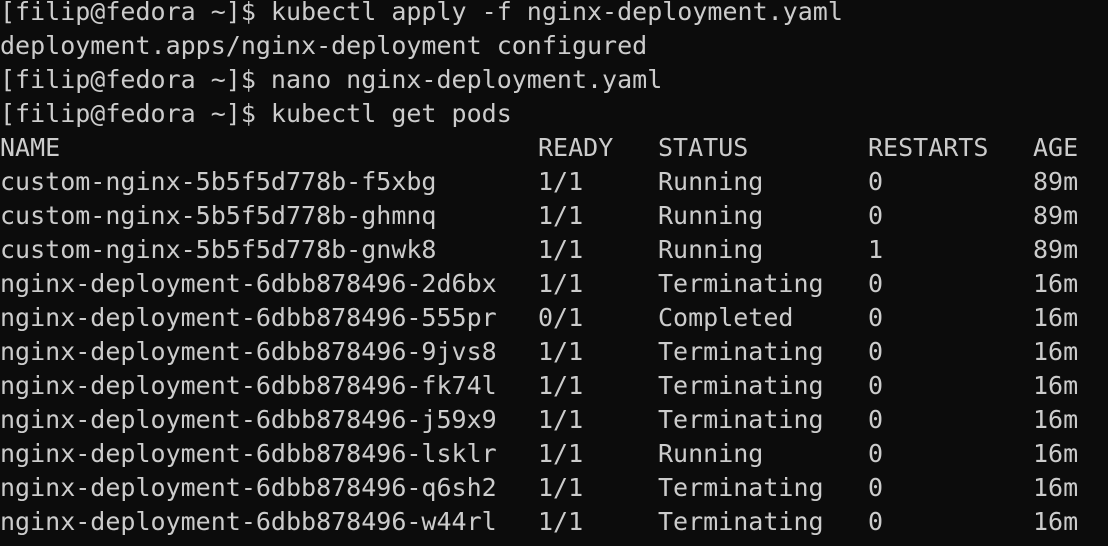 The height and width of the screenshot is (546, 1108). I want to click on pod-name: nginx-deployment-6dbb878496-q6sh2, so click(248, 487).